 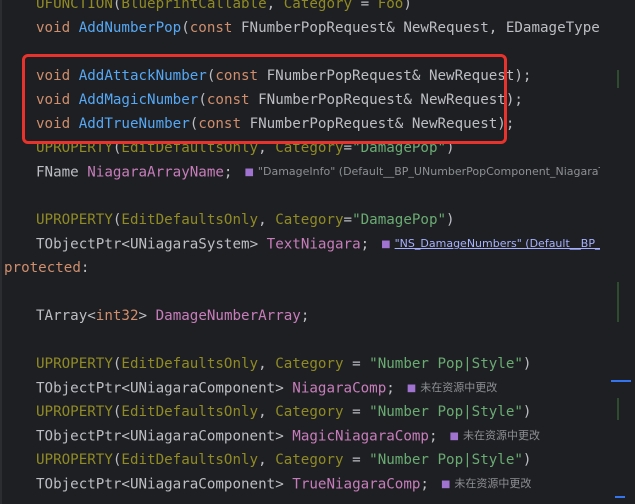 What do you see at coordinates (42, 268) in the screenshot?
I see `code-token: protected` at bounding box center [42, 268].